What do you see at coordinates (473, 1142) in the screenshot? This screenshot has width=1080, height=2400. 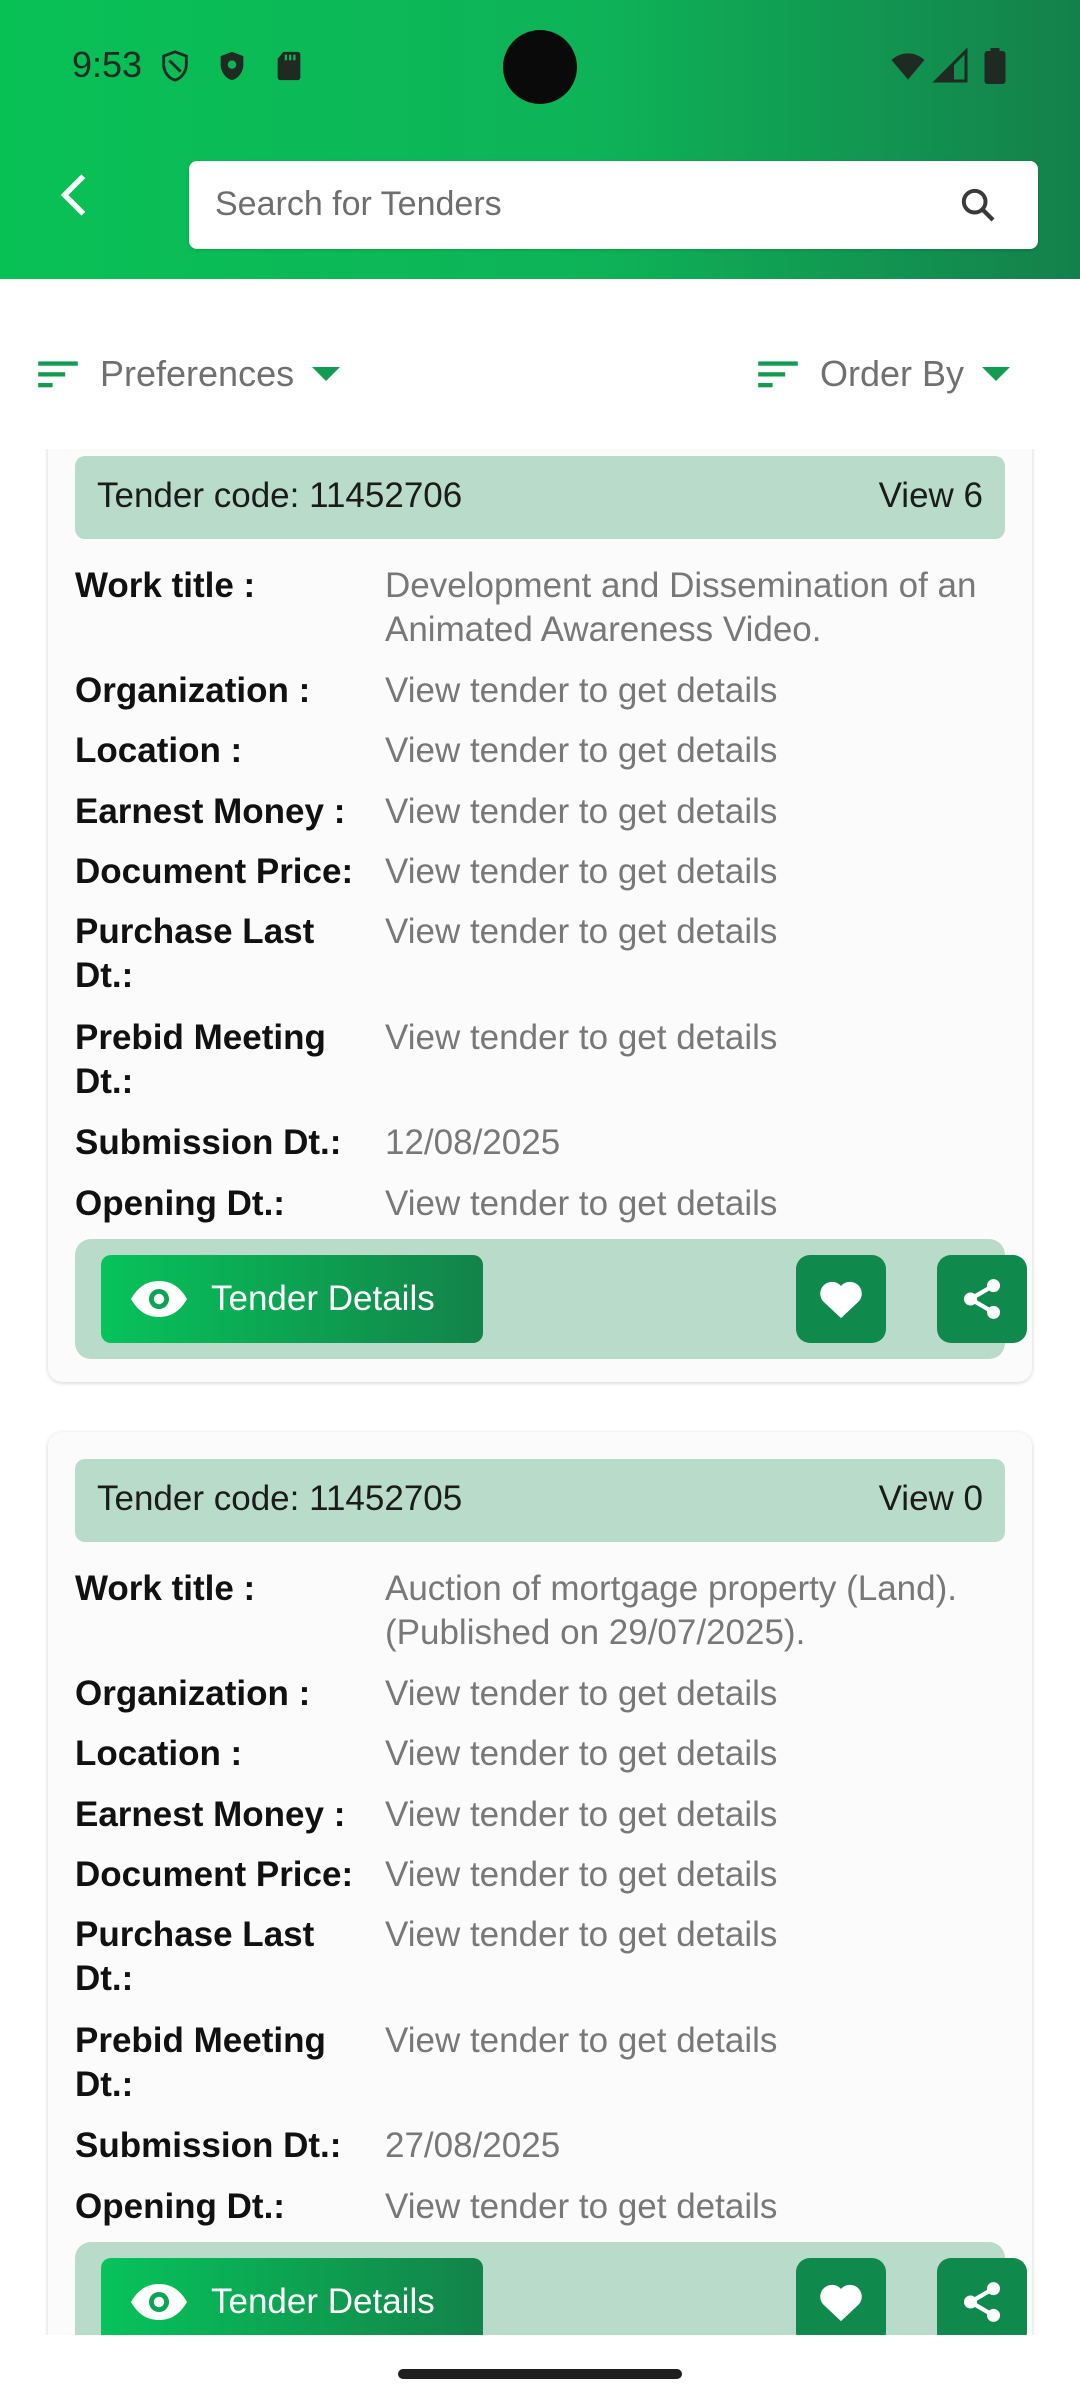 I see `field-value: 12/08/2025` at bounding box center [473, 1142].